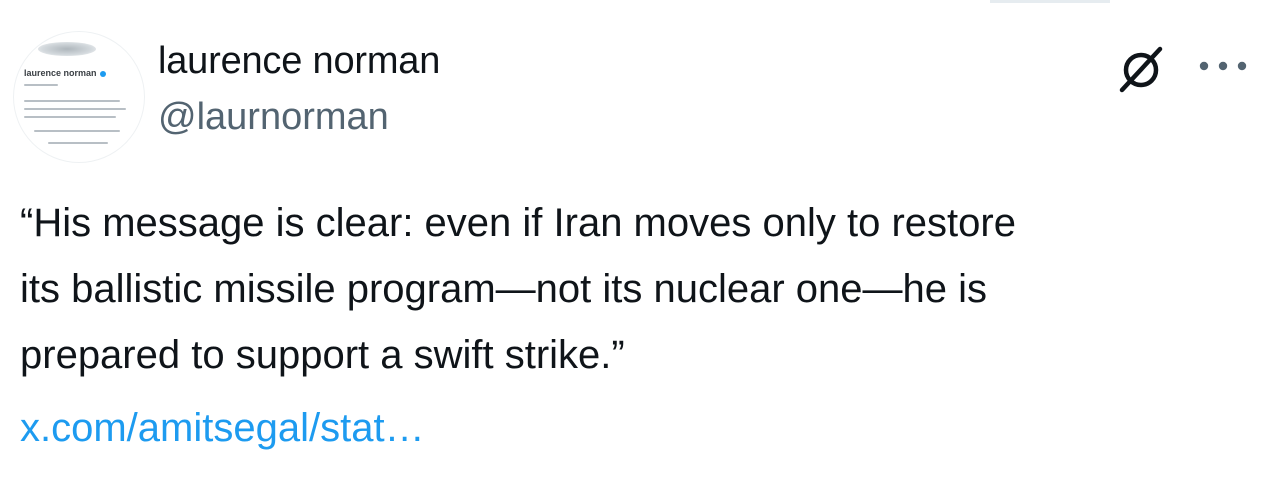 This screenshot has width=1280, height=503. I want to click on avatar-card-name-text: laurence norman, so click(60, 73).